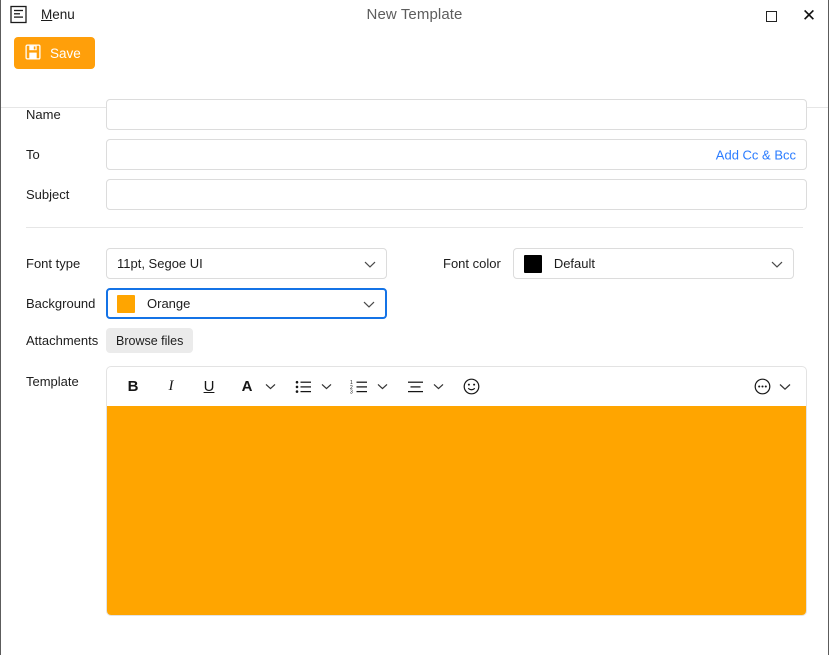 This screenshot has width=829, height=655. What do you see at coordinates (414, 303) in the screenshot?
I see `option-row-background: Background Orange` at bounding box center [414, 303].